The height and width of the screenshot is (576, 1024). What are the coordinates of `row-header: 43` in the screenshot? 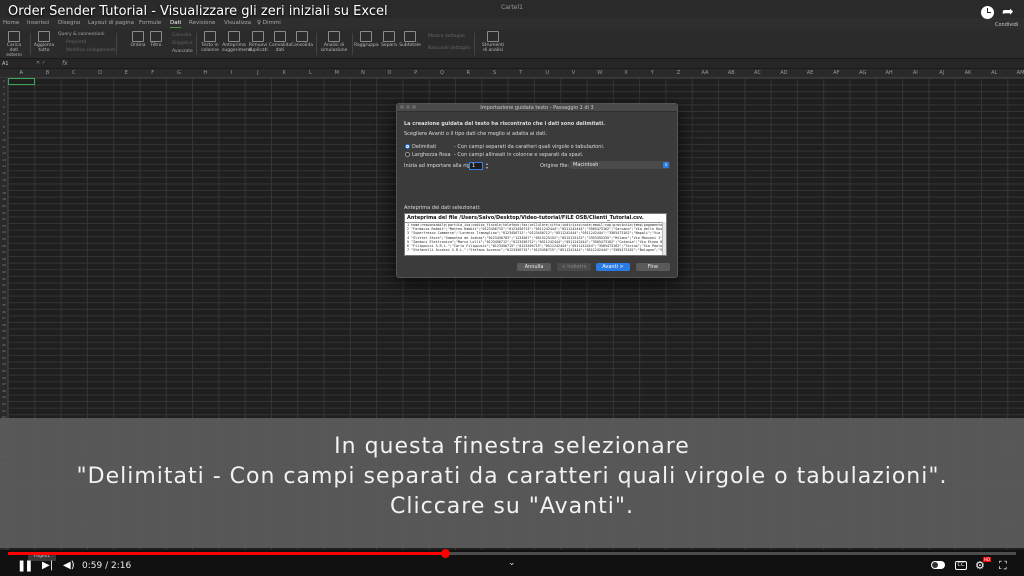 It's located at (4, 358).